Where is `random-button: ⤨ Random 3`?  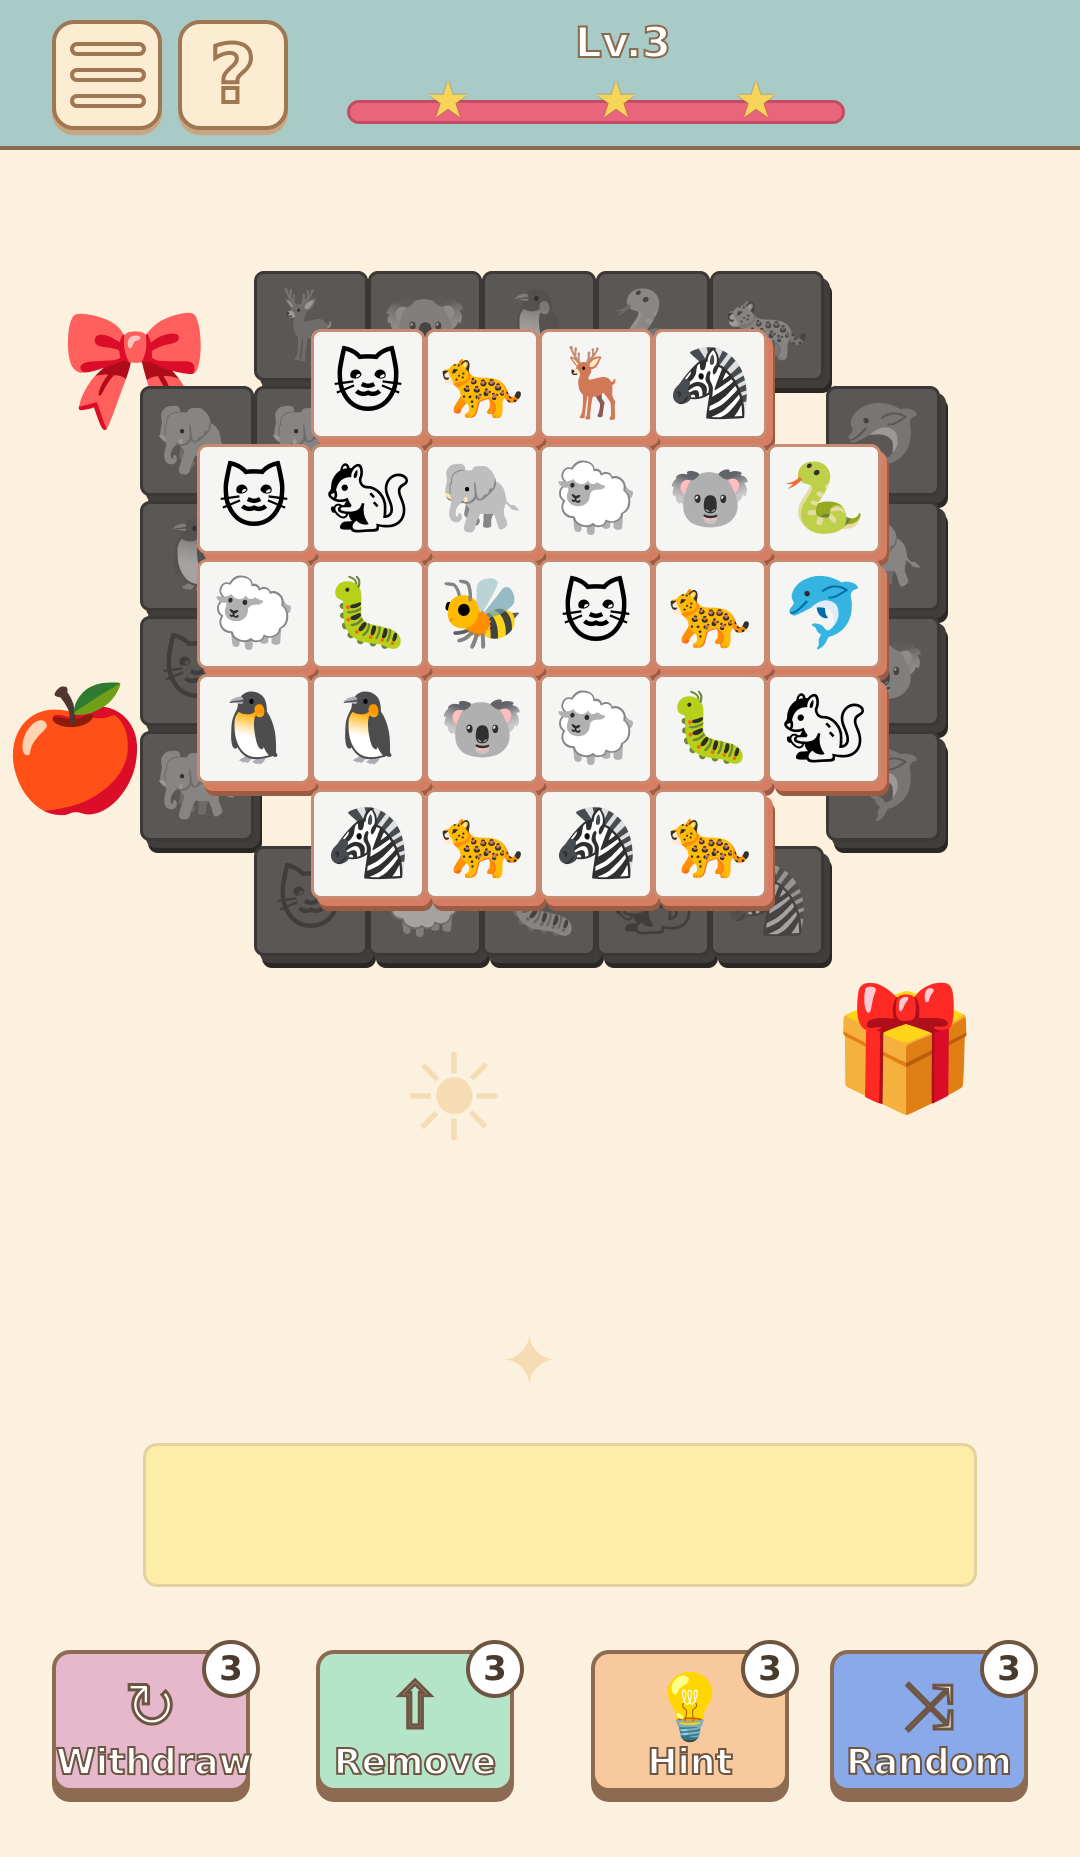 random-button: ⤨ Random 3 is located at coordinates (934, 1716).